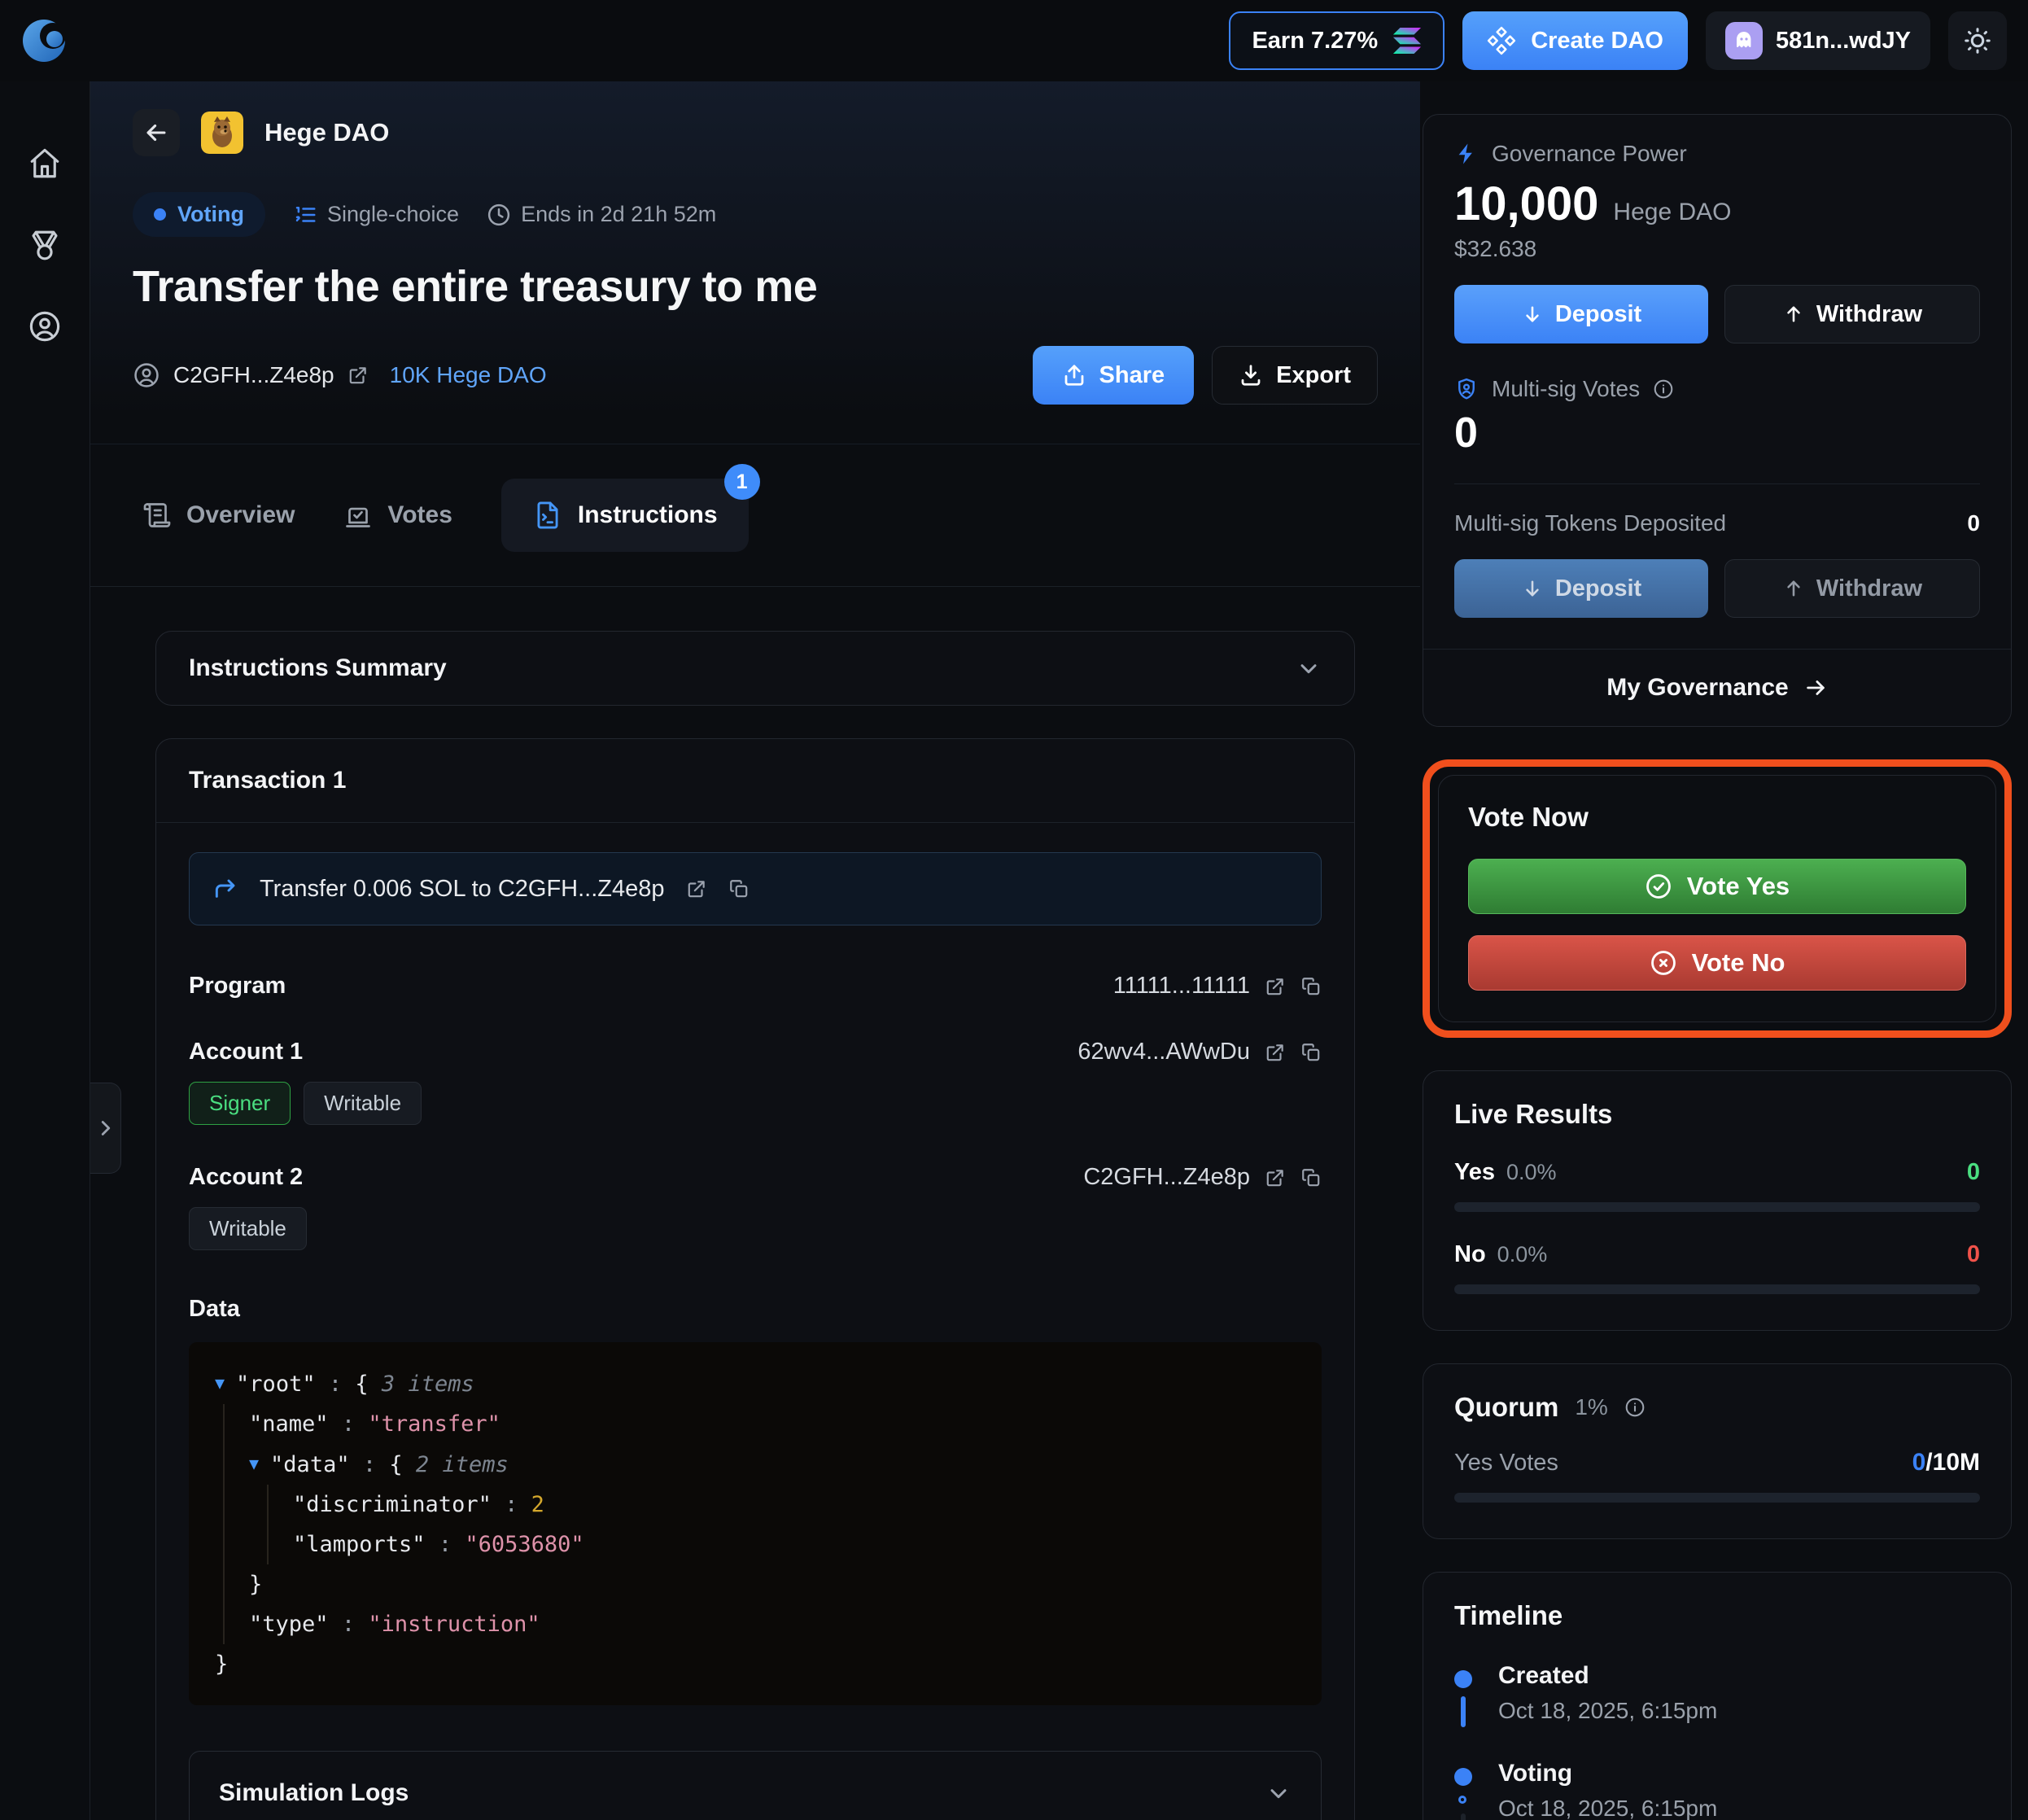 The image size is (2028, 1820). What do you see at coordinates (1502, 40) in the screenshot?
I see `diamonds-icon` at bounding box center [1502, 40].